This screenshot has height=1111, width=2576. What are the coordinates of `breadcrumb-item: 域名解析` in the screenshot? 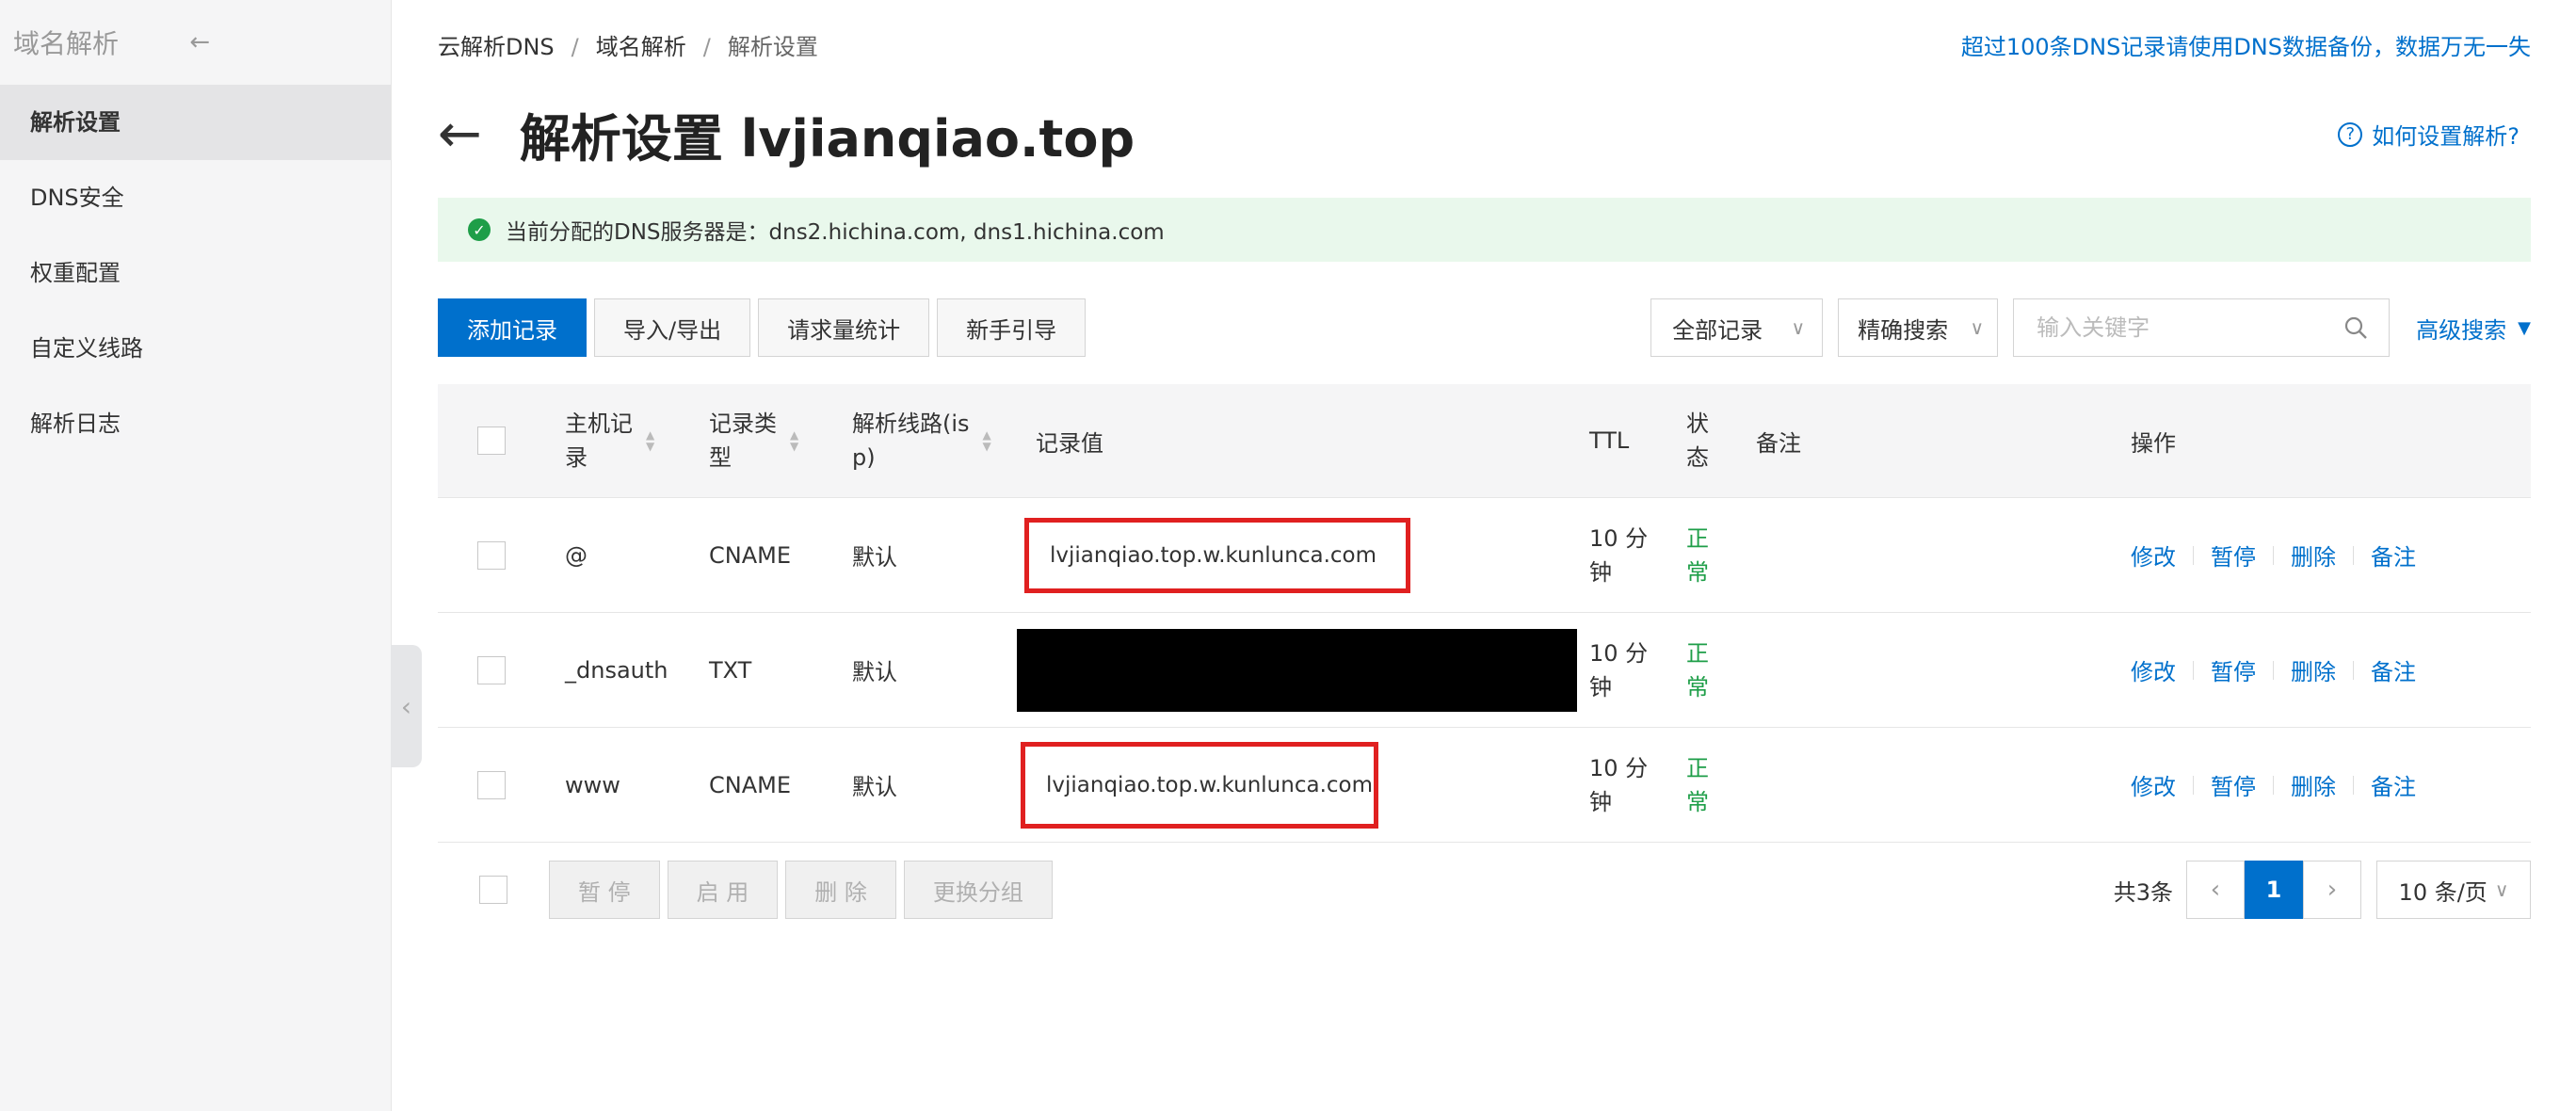 It's located at (641, 47).